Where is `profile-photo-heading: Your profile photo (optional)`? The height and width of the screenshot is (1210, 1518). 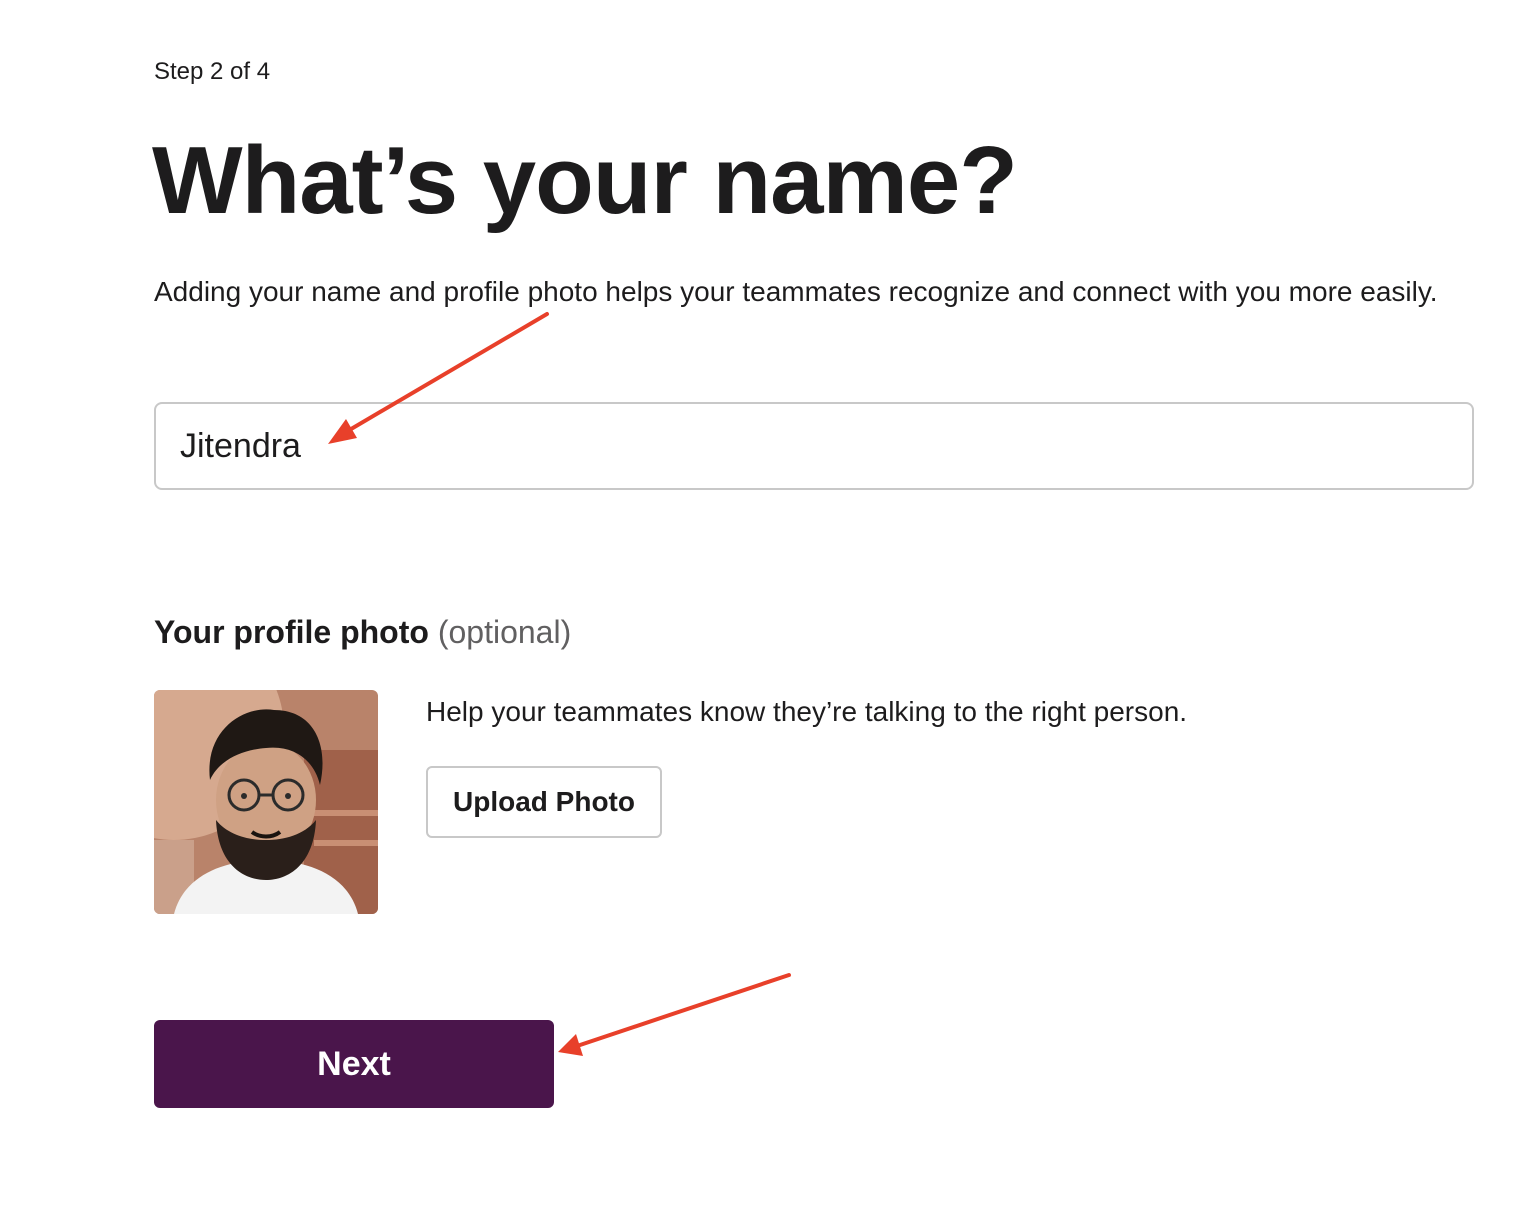
profile-photo-heading: Your profile photo (optional) is located at coordinates (362, 632).